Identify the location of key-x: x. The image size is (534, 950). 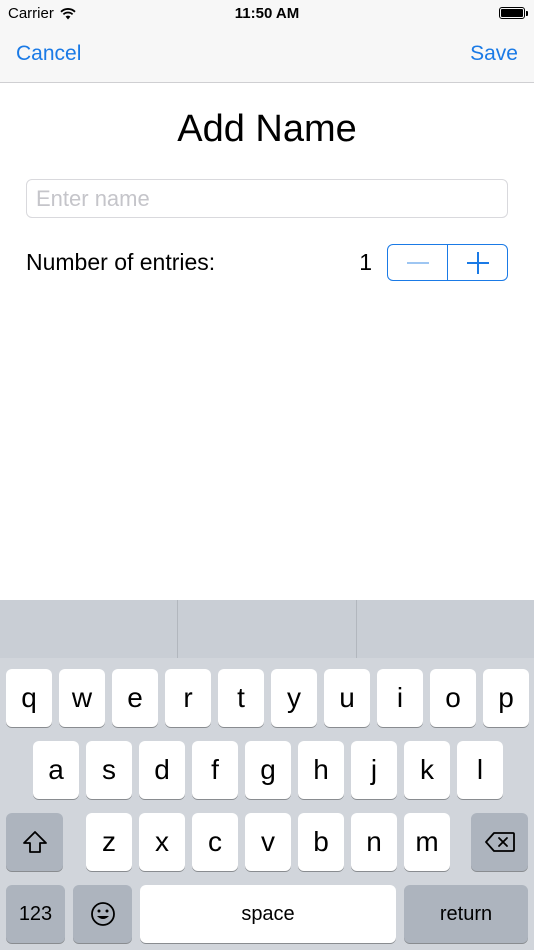
(162, 842).